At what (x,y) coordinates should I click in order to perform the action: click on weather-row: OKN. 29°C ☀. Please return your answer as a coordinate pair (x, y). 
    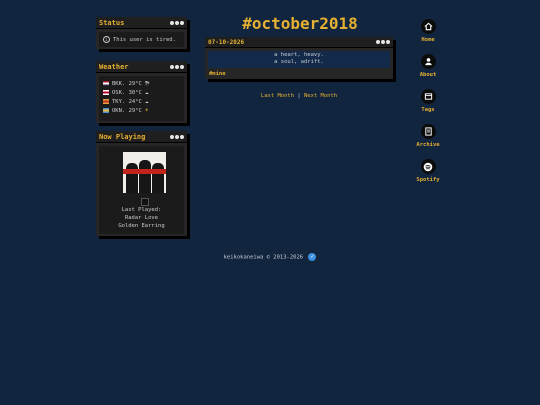
    Looking at the image, I should click on (141, 110).